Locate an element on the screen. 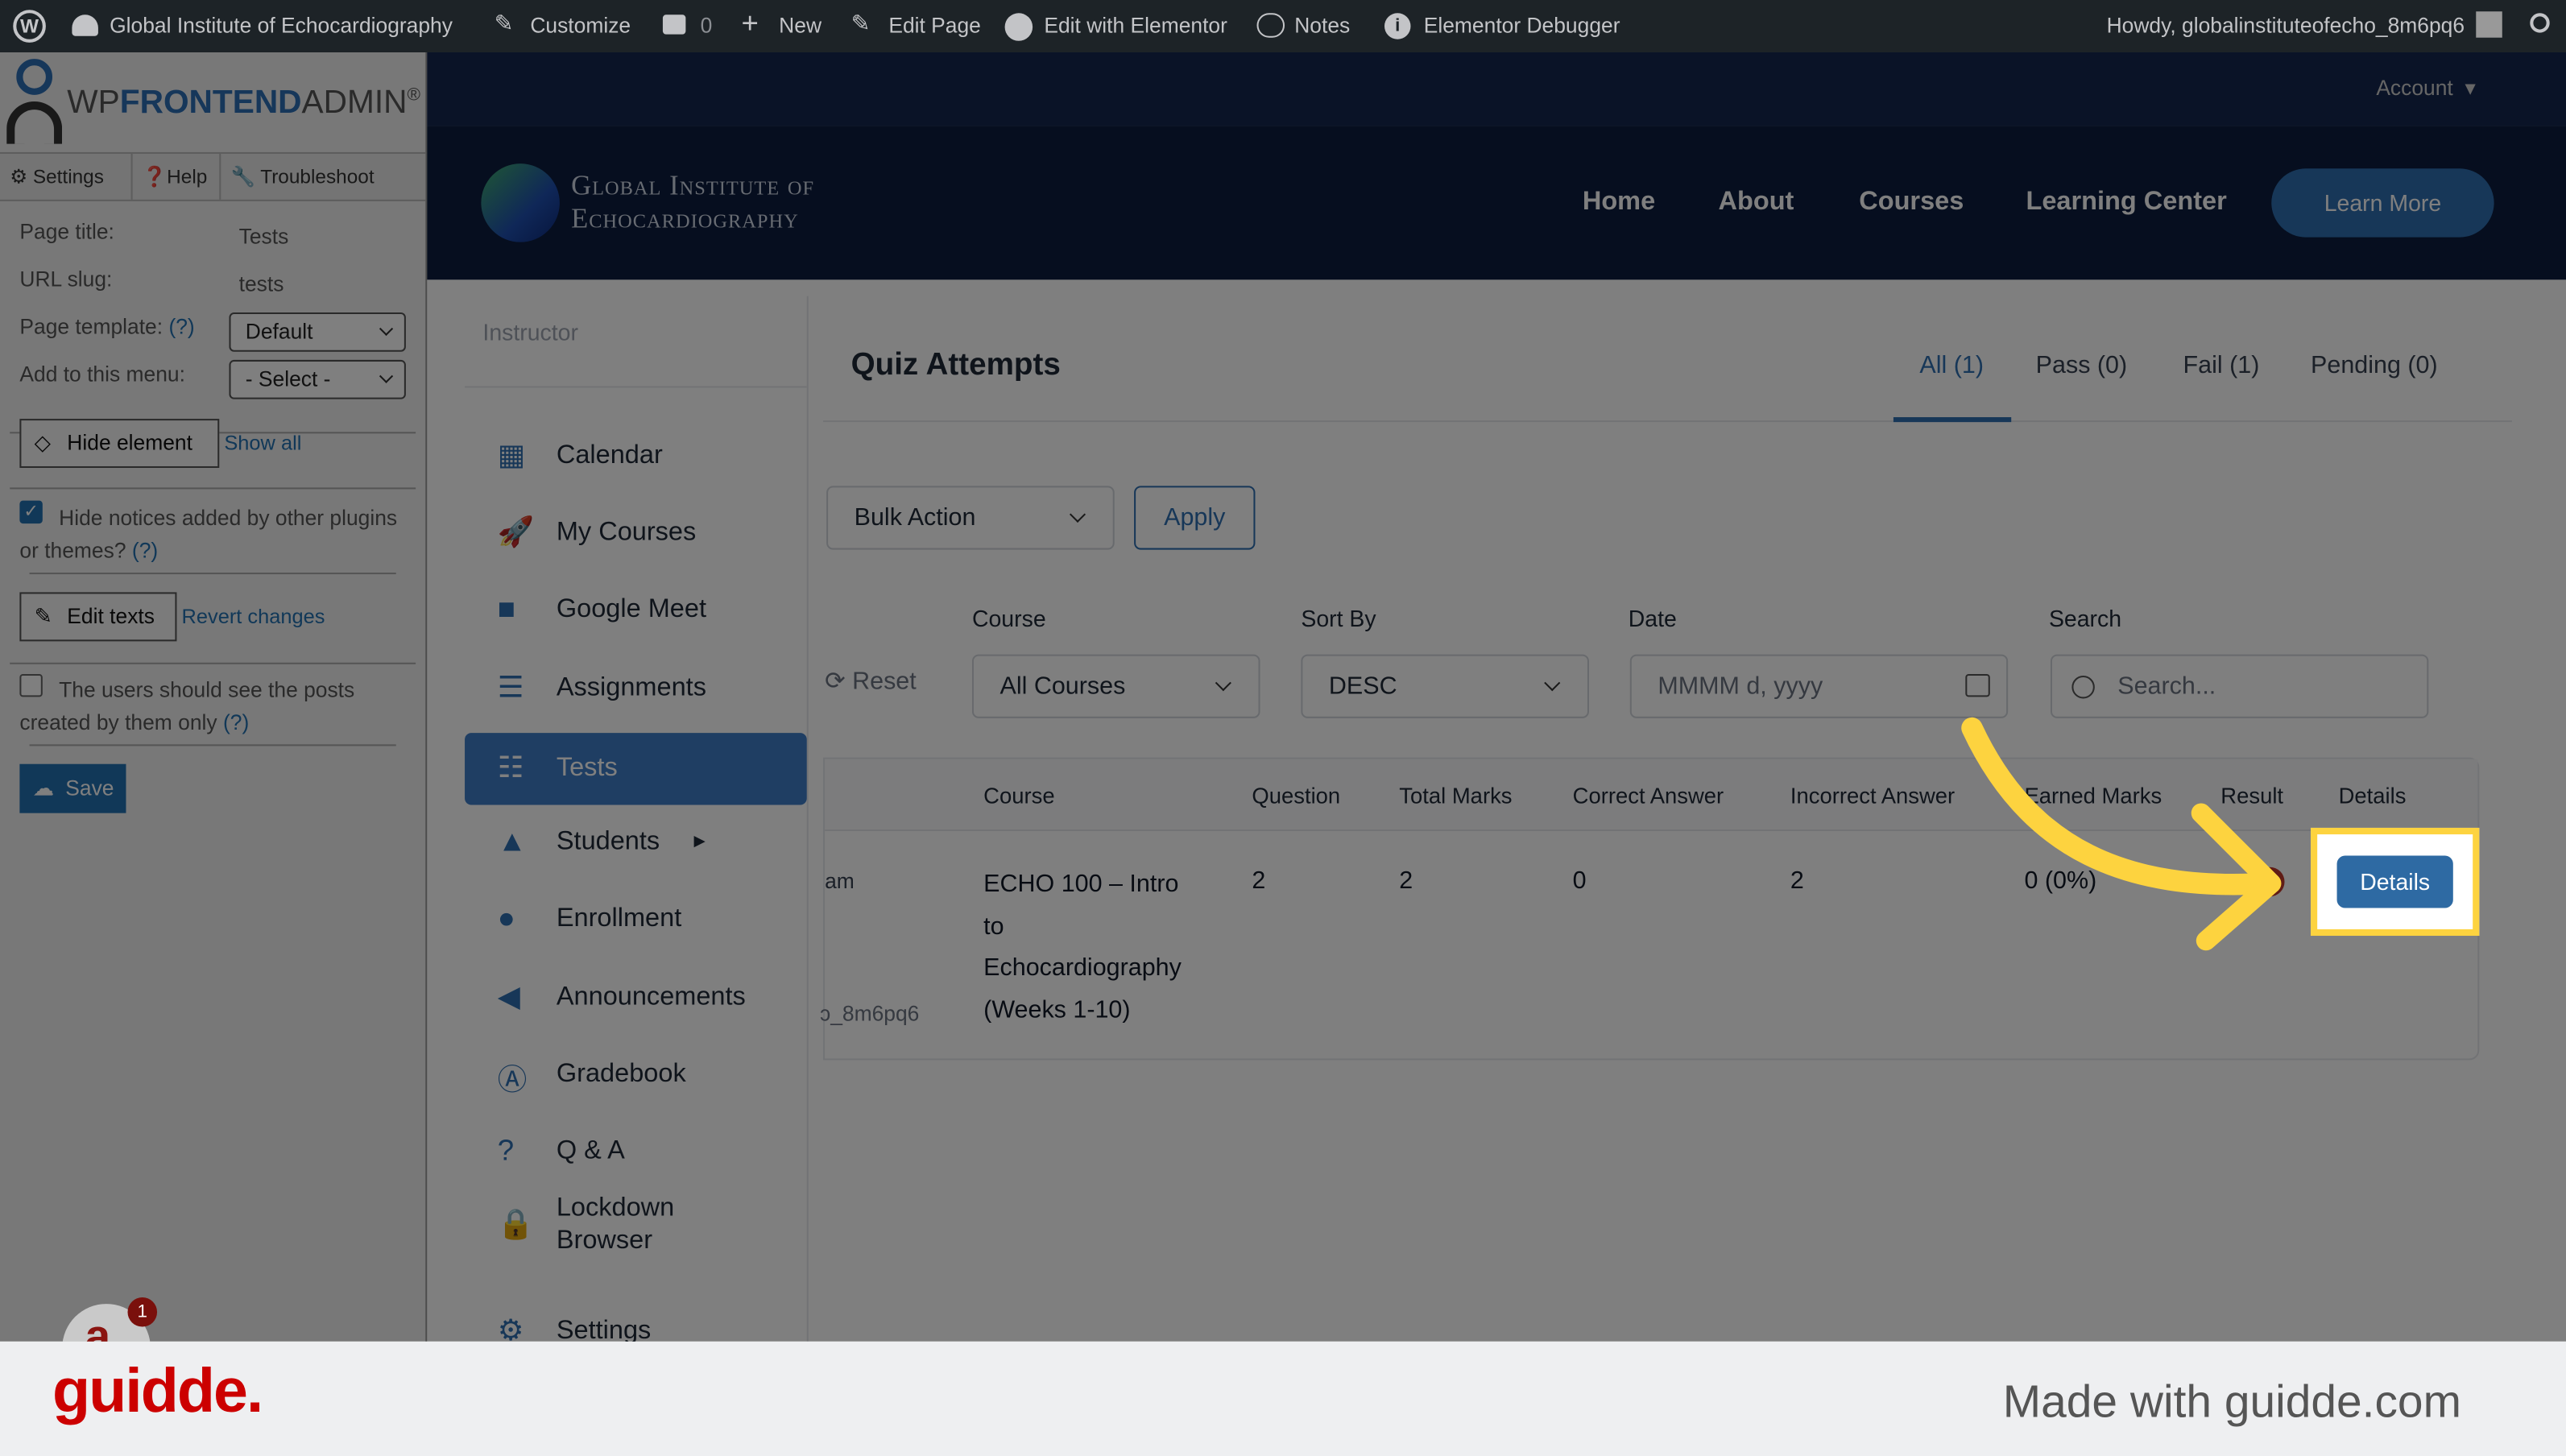 The height and width of the screenshot is (1456, 2566). guidde-footer: guidde. Made with guidde.com is located at coordinates (1283, 1399).